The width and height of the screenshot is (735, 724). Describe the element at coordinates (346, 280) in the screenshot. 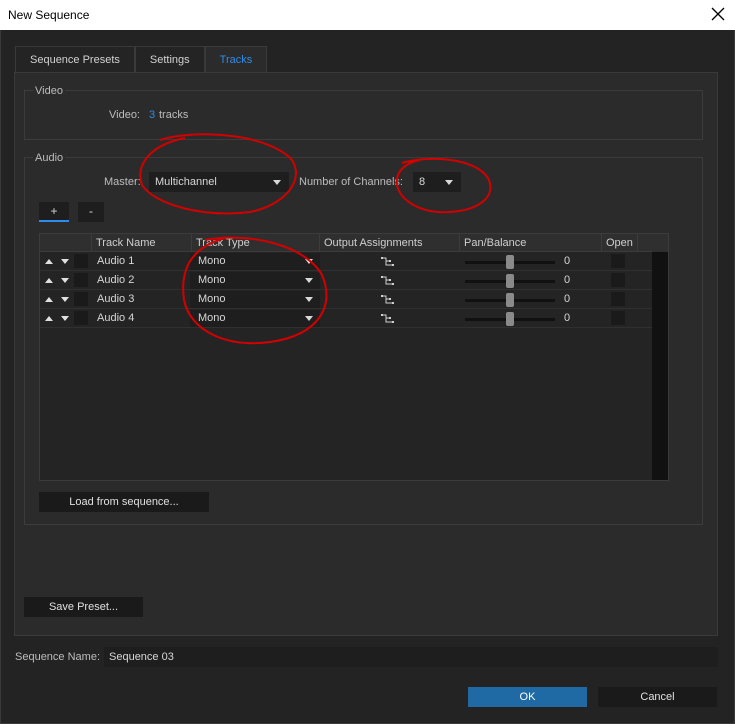

I see `table-row: Audio 2 Mono 0` at that location.